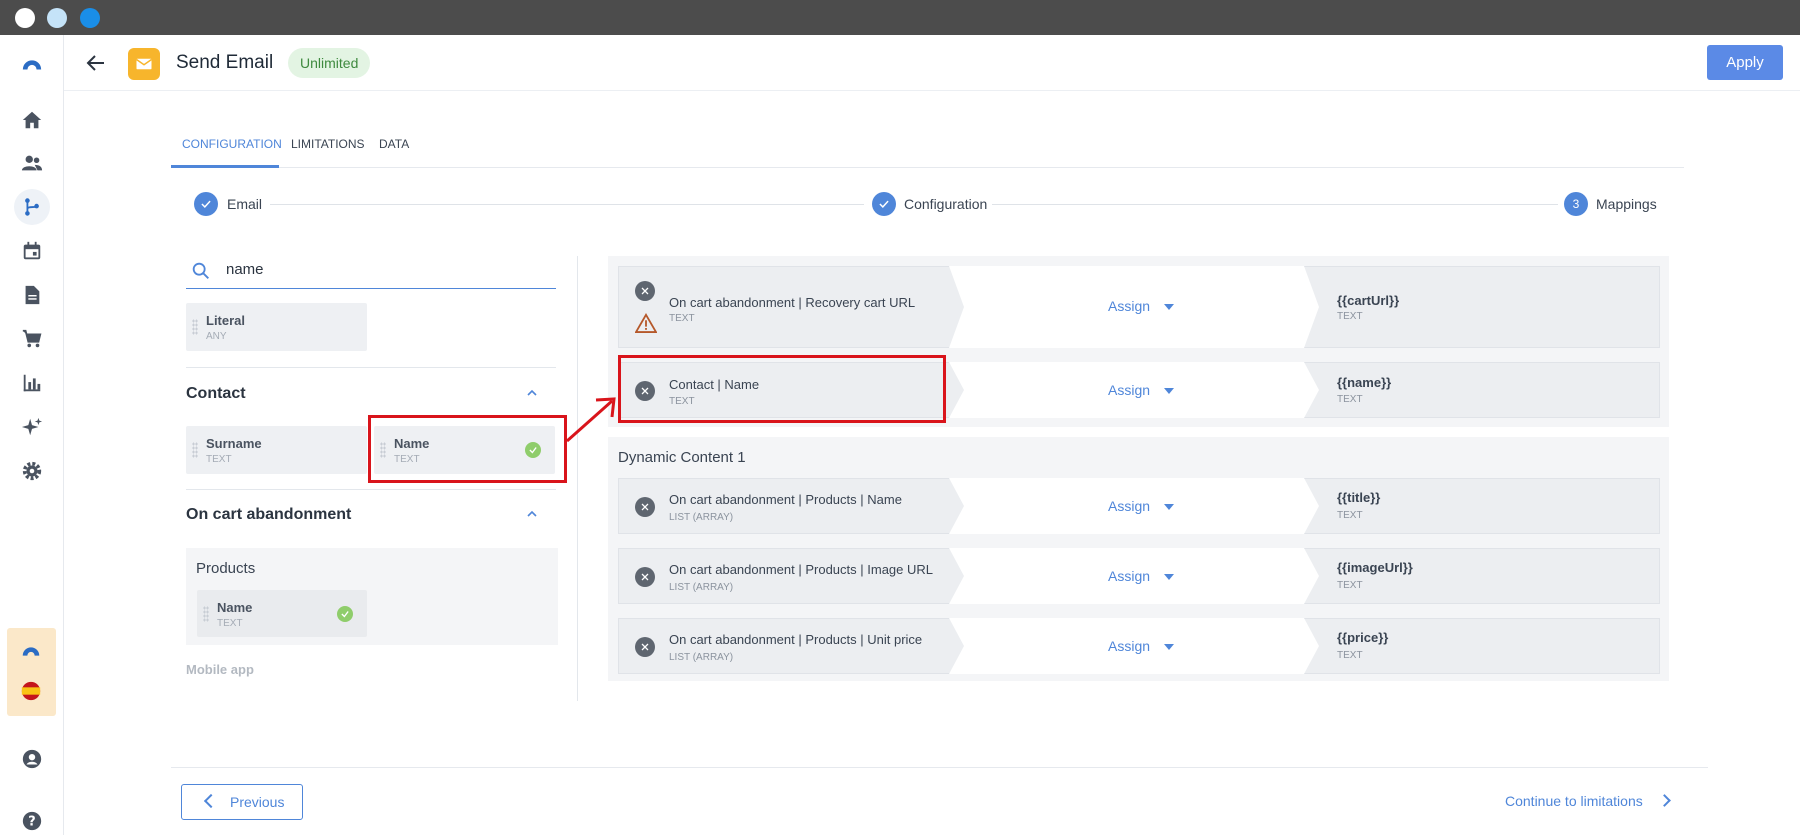 This screenshot has height=835, width=1800. Describe the element at coordinates (682, 457) in the screenshot. I see `dynamic-content-title: Dynamic Content 1` at that location.